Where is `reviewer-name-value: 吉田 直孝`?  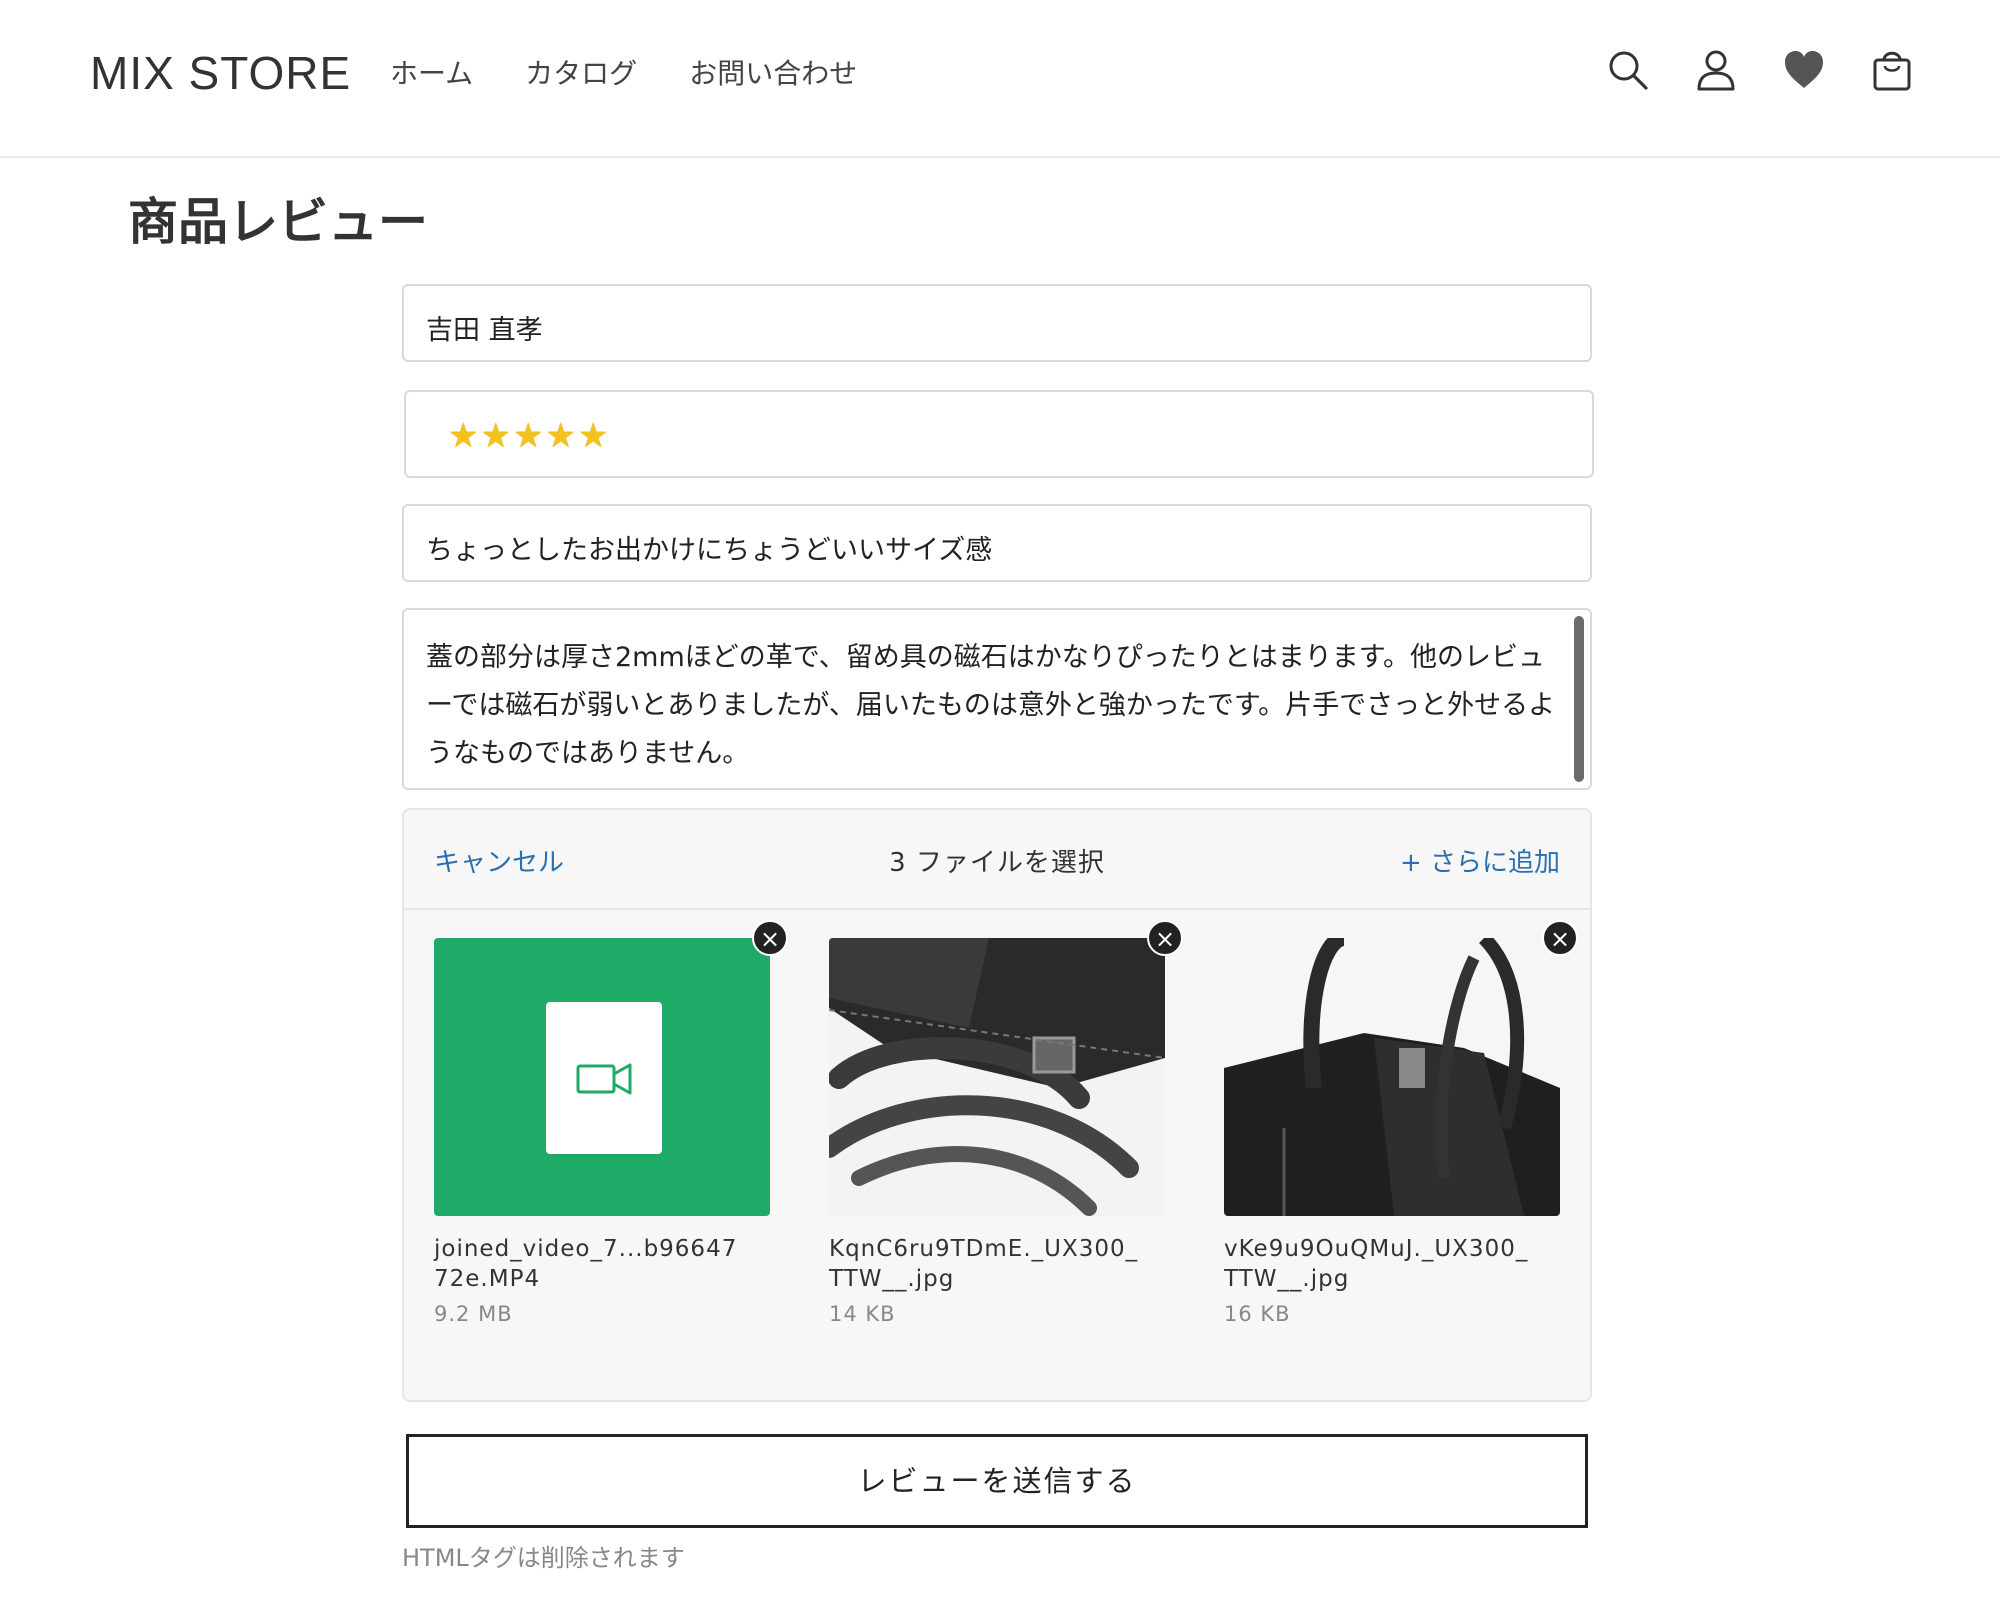
reviewer-name-value: 吉田 直孝 is located at coordinates (484, 330).